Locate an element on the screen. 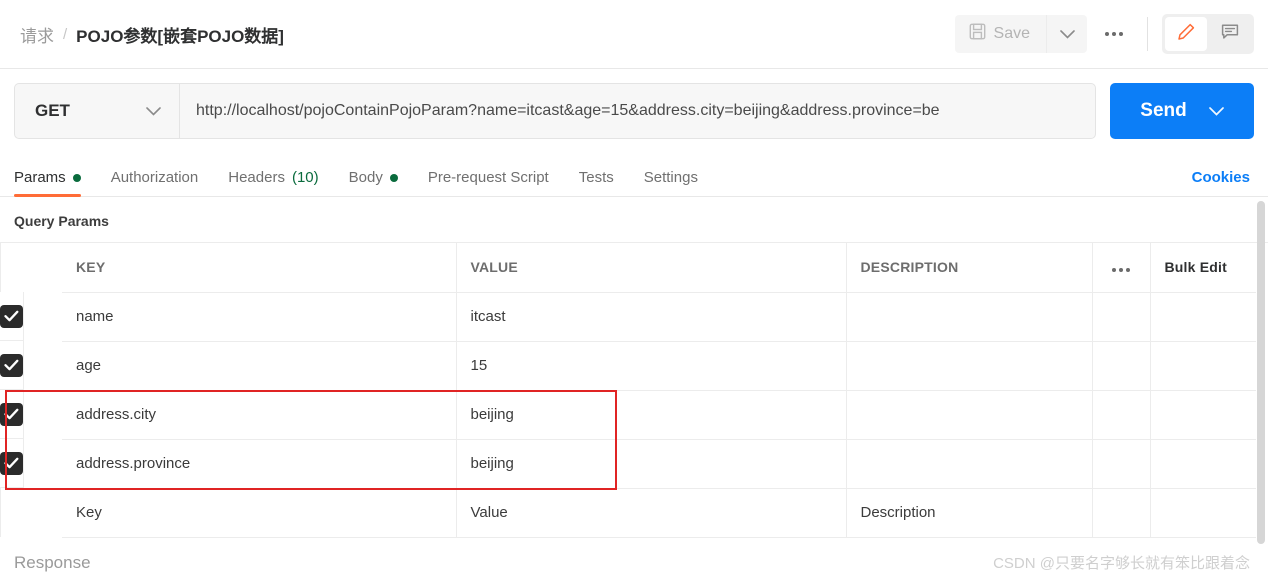 This screenshot has height=579, width=1268. row-options-empty is located at coordinates (1121, 513).